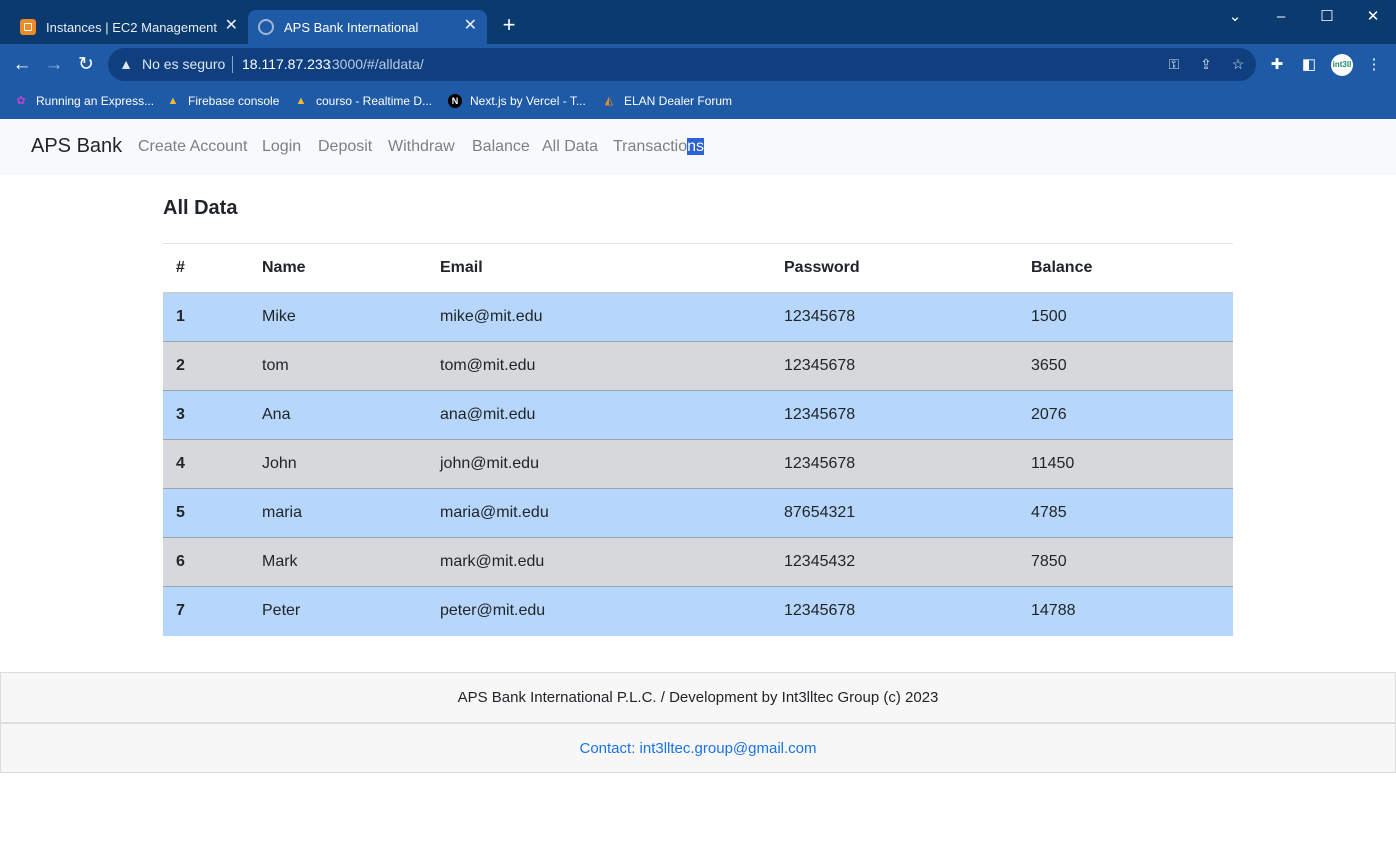  Describe the element at coordinates (212, 268) in the screenshot. I see `column-header-index: #` at that location.